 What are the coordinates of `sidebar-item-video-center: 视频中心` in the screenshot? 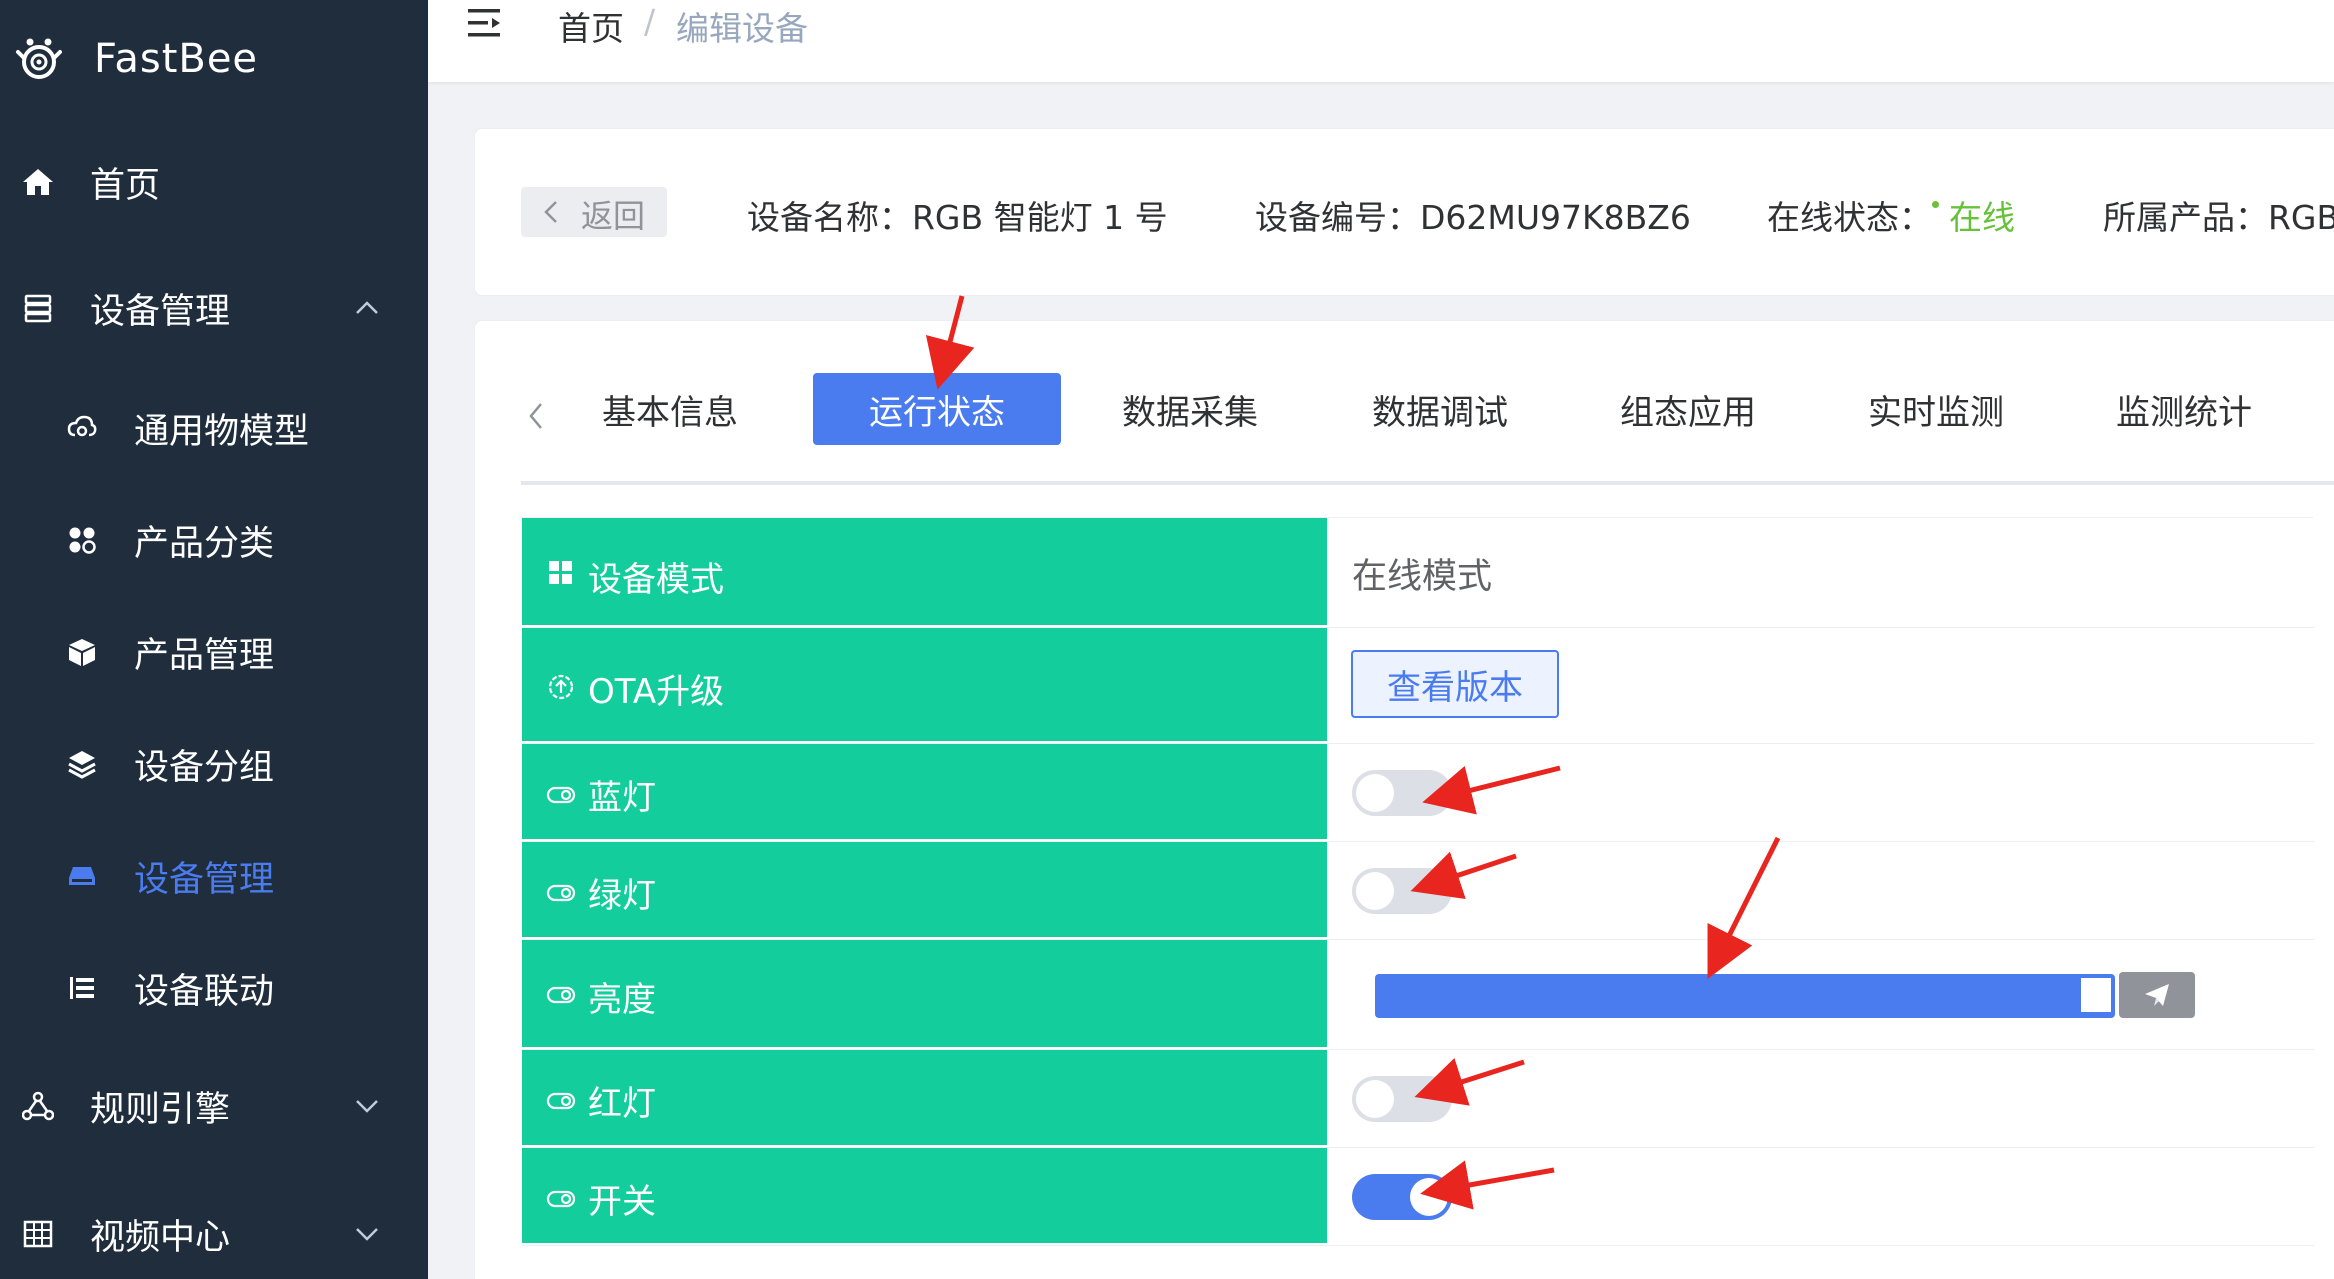 It's located at (214, 1234).